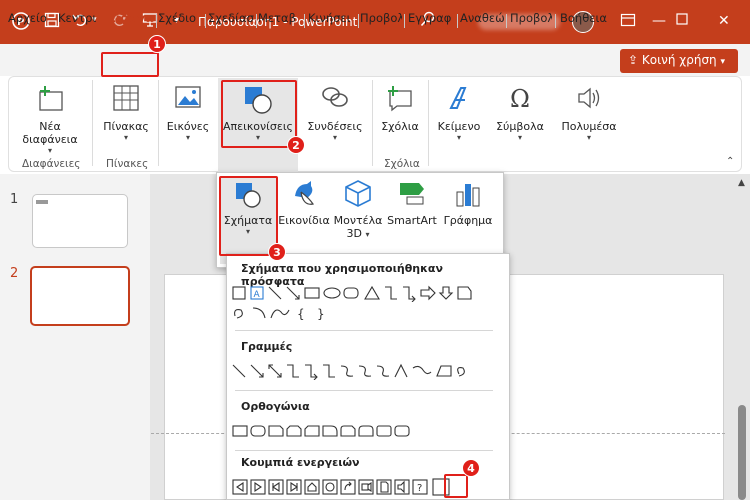  Describe the element at coordinates (131, 18) in the screenshot. I see `tab-insert: Εισαγω` at that location.